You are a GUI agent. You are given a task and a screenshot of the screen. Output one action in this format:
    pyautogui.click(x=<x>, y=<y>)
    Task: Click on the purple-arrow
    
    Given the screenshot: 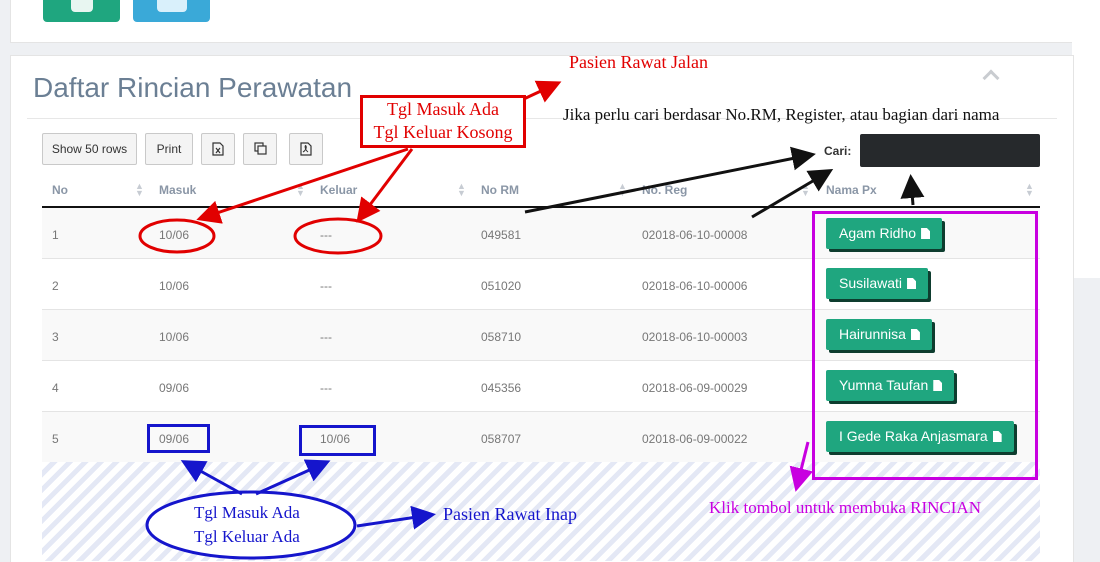 What is the action you would take?
    pyautogui.click(x=801, y=466)
    